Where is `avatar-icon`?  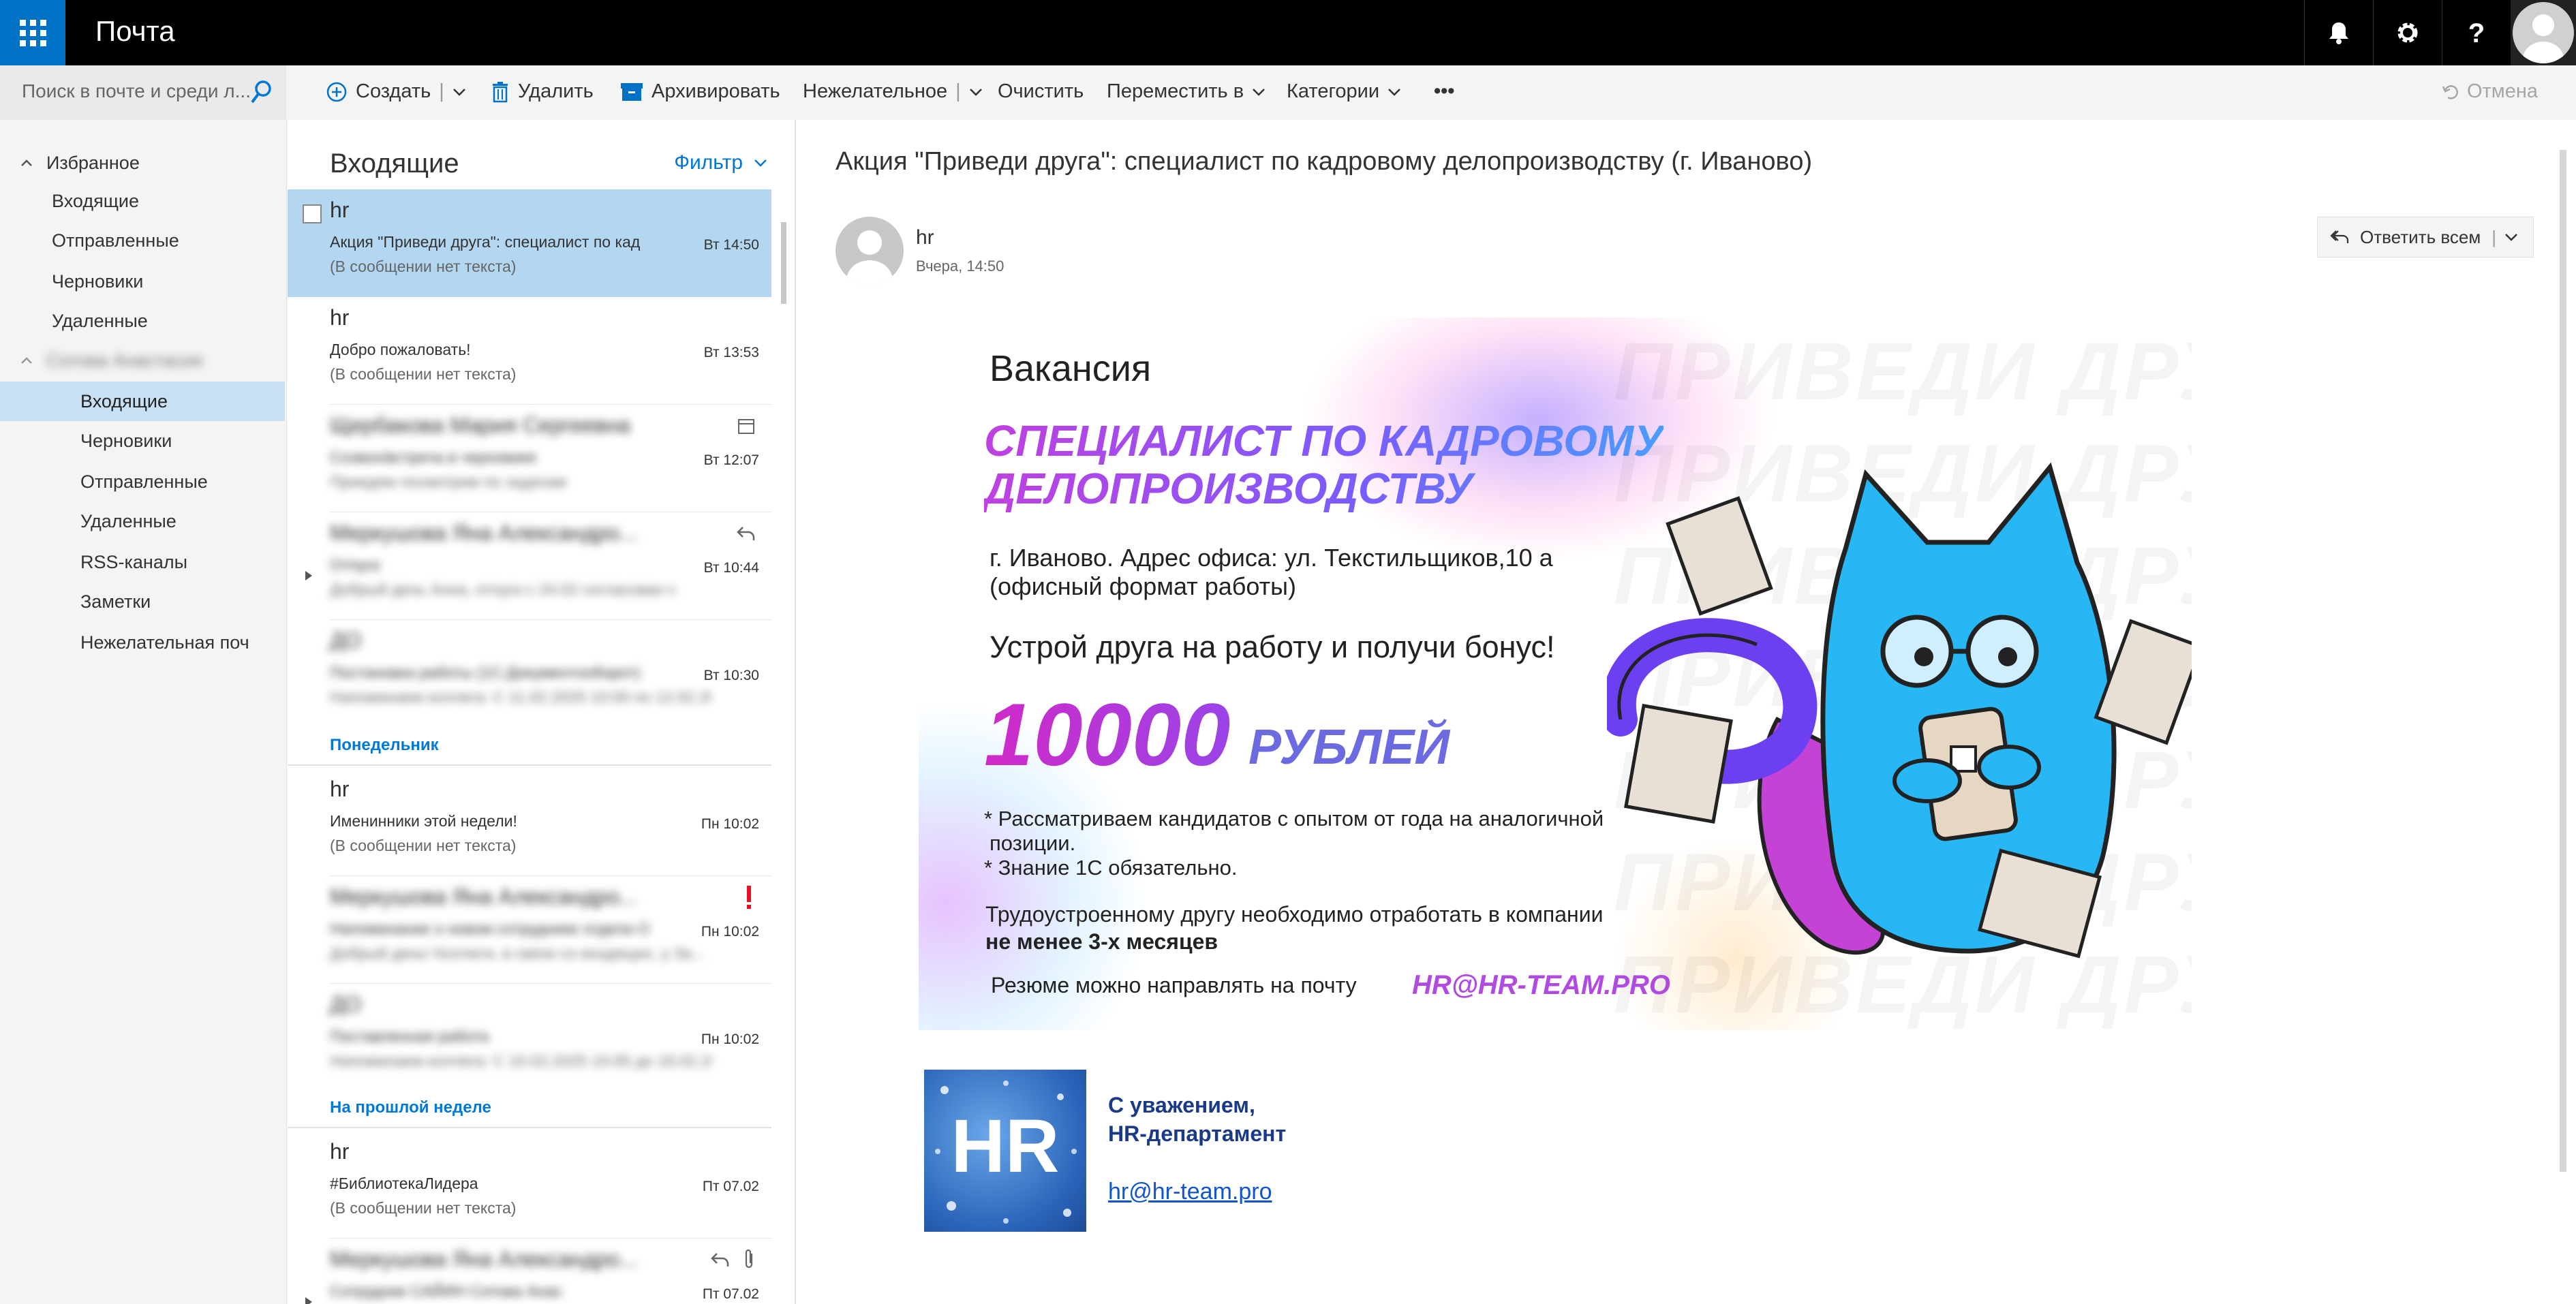
avatar-icon is located at coordinates (2543, 32).